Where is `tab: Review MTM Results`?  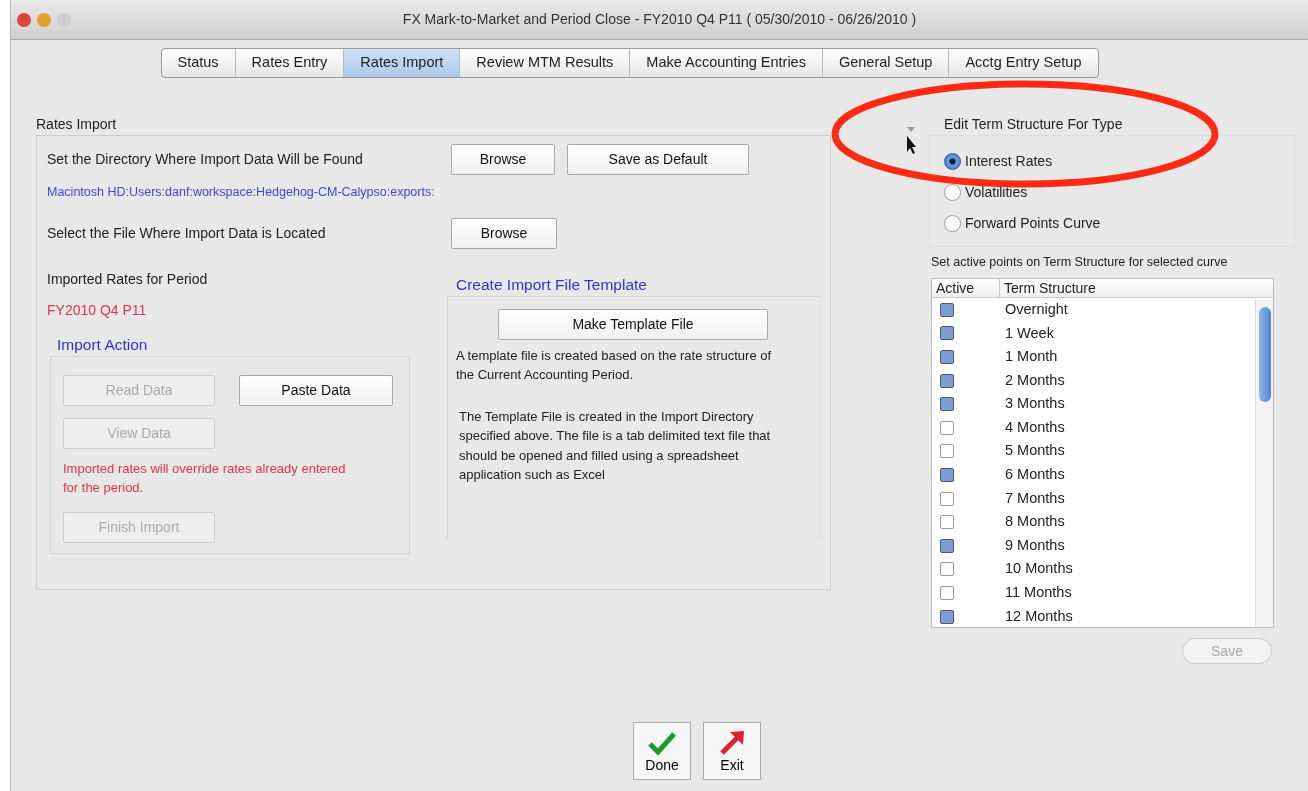 tab: Review MTM Results is located at coordinates (545, 63).